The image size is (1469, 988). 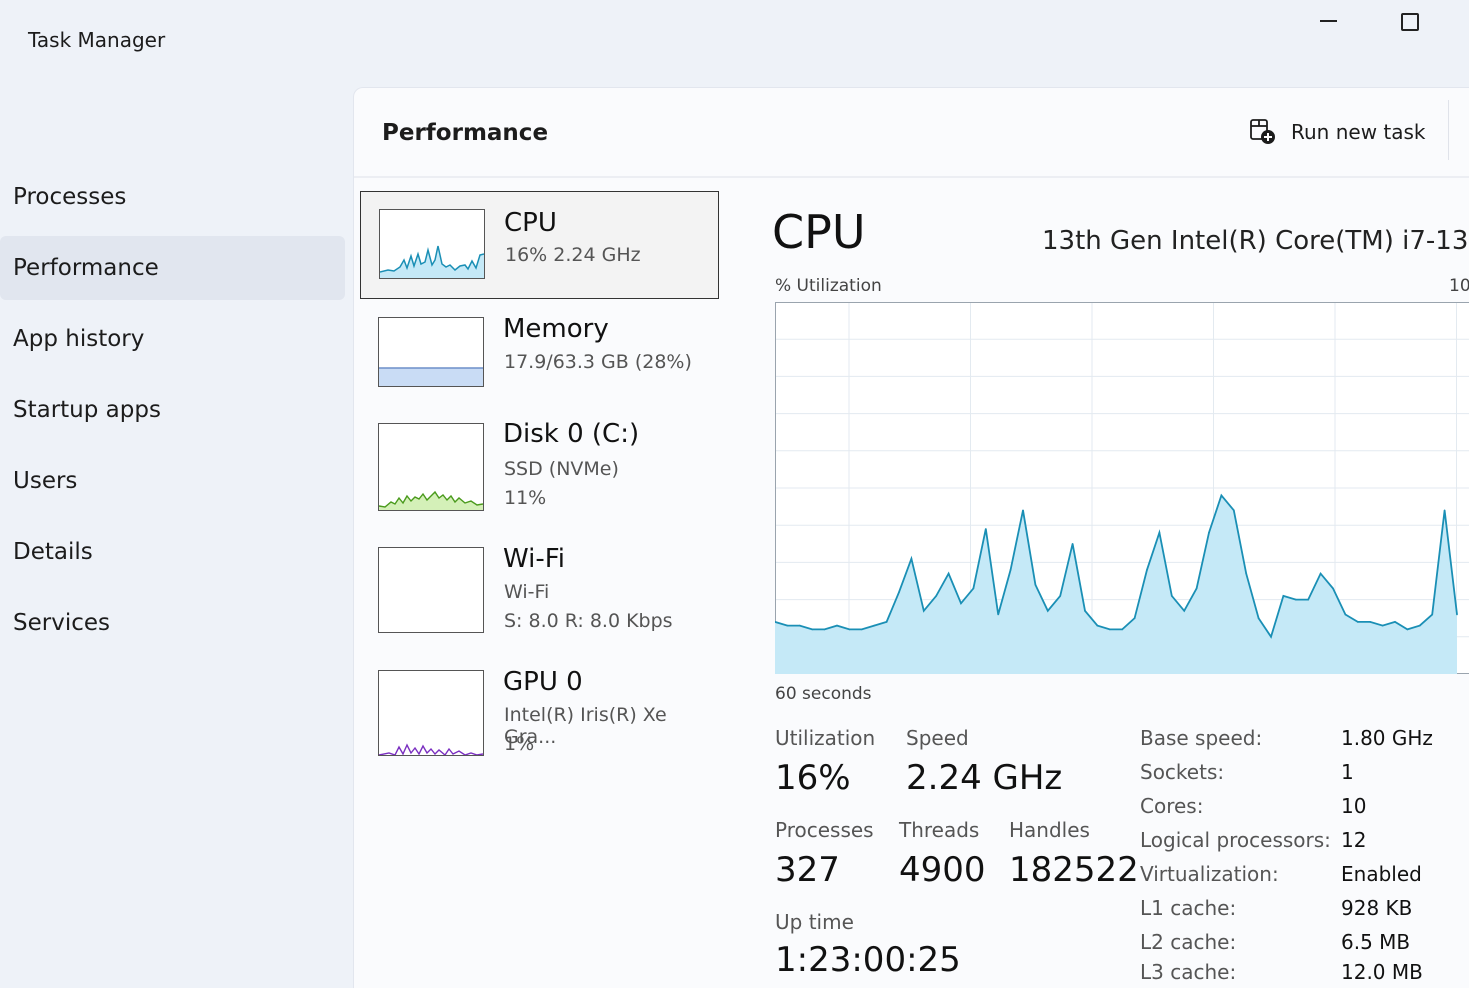 I want to click on uptime-value: 1:23:00:25, so click(x=868, y=960).